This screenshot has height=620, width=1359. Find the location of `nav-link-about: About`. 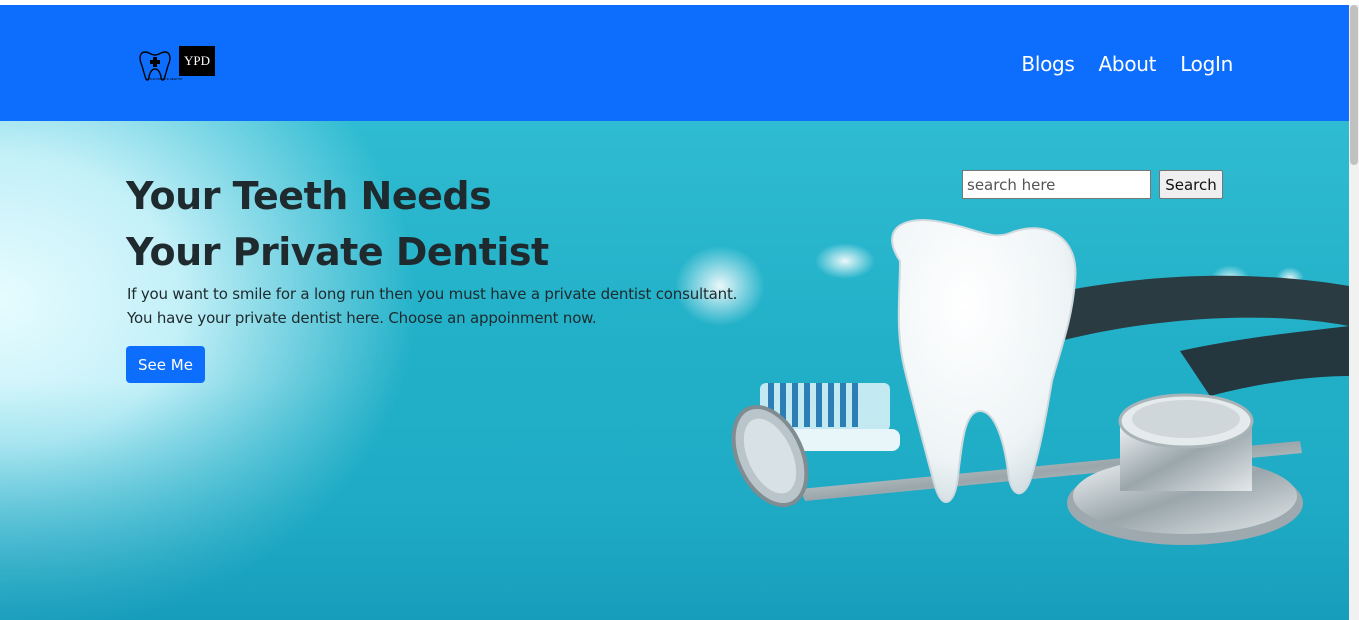

nav-link-about: About is located at coordinates (1128, 64).